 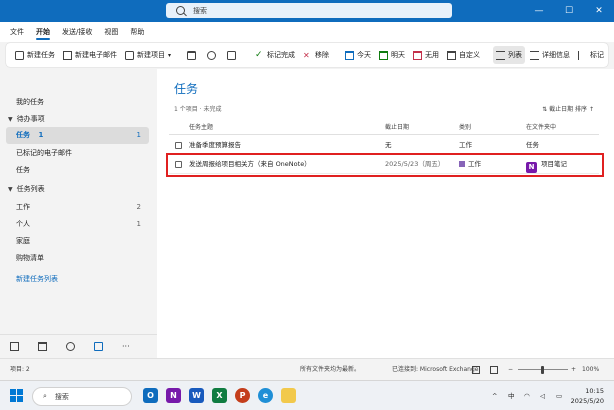 I want to click on people-icon, so click(x=70, y=346).